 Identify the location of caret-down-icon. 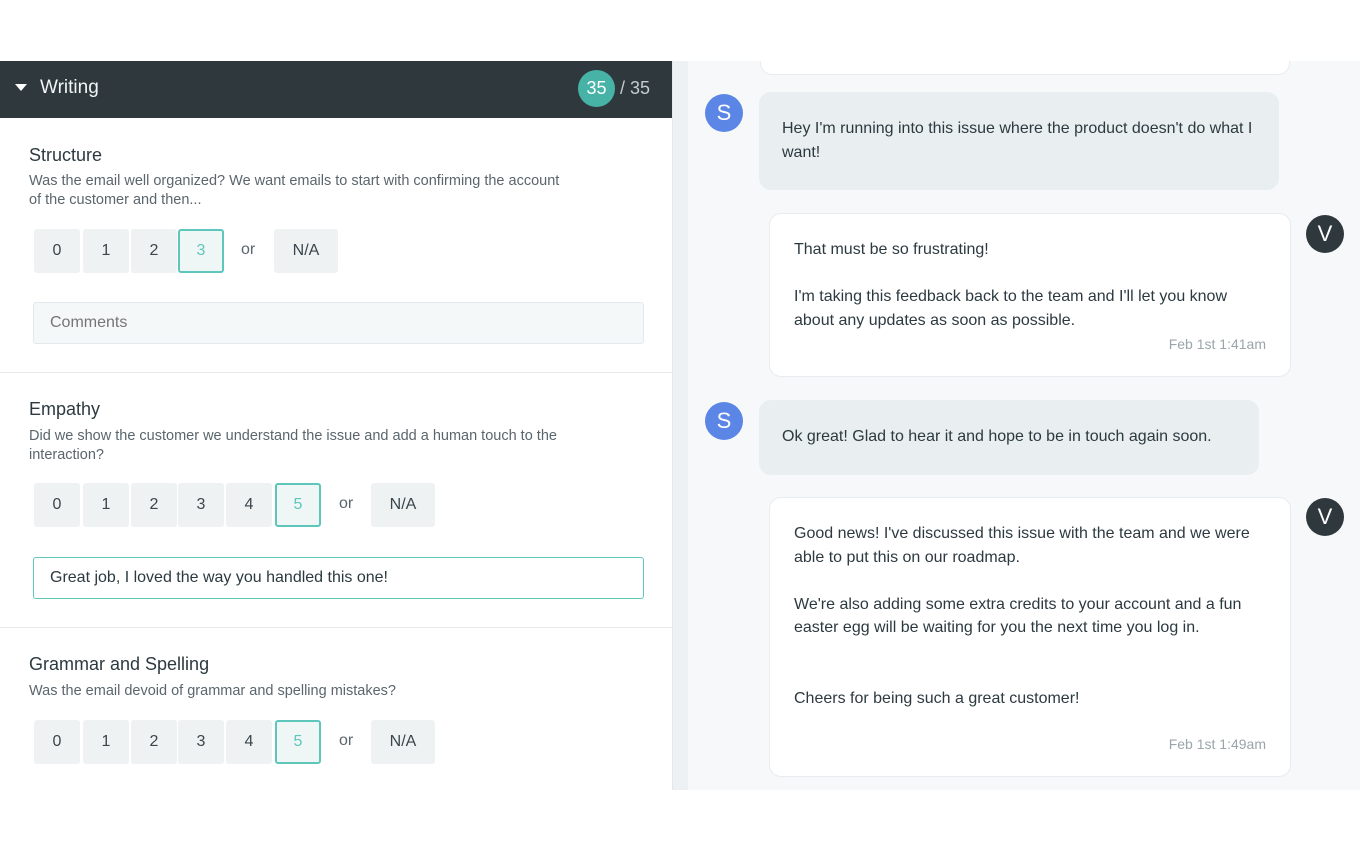
(21, 87).